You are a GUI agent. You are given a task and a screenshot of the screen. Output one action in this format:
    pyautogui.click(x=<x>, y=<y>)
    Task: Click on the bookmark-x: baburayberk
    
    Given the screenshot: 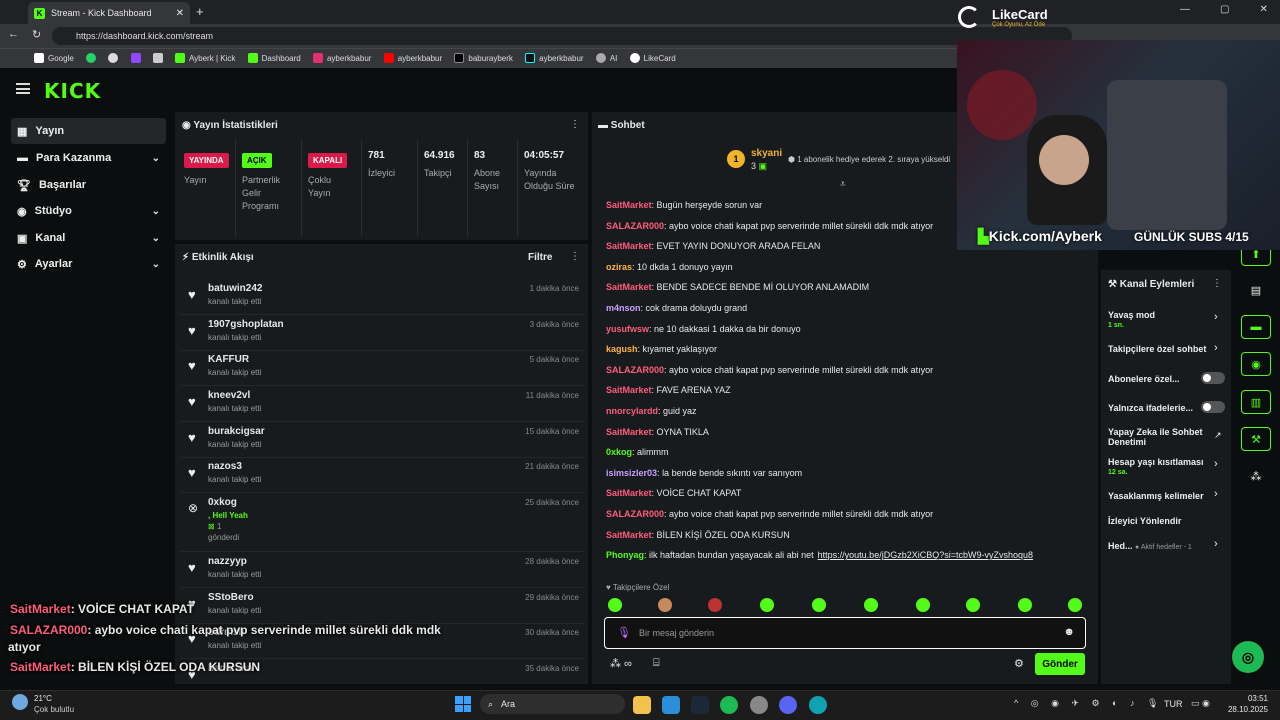 What is the action you would take?
    pyautogui.click(x=483, y=58)
    